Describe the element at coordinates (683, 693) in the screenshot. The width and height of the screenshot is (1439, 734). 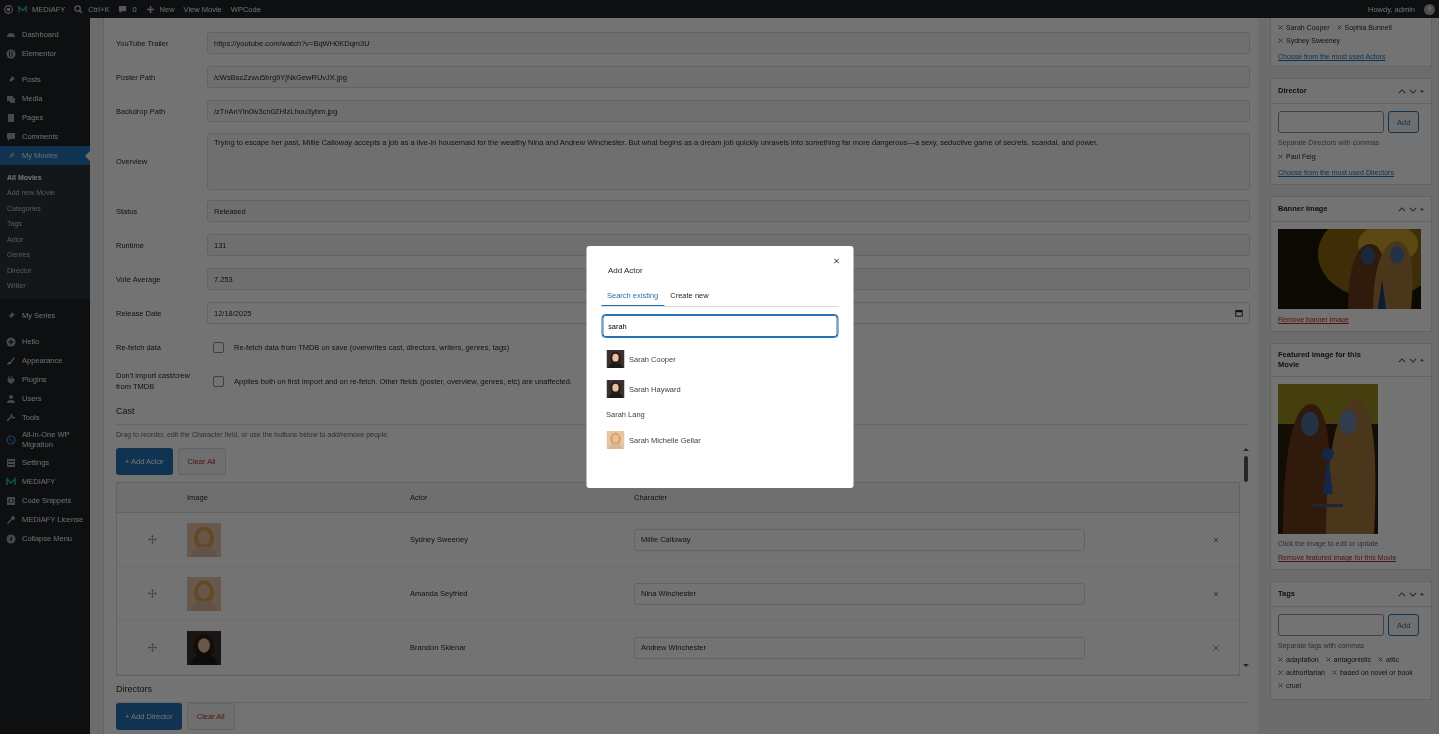
I see `section-heading: Directors` at that location.